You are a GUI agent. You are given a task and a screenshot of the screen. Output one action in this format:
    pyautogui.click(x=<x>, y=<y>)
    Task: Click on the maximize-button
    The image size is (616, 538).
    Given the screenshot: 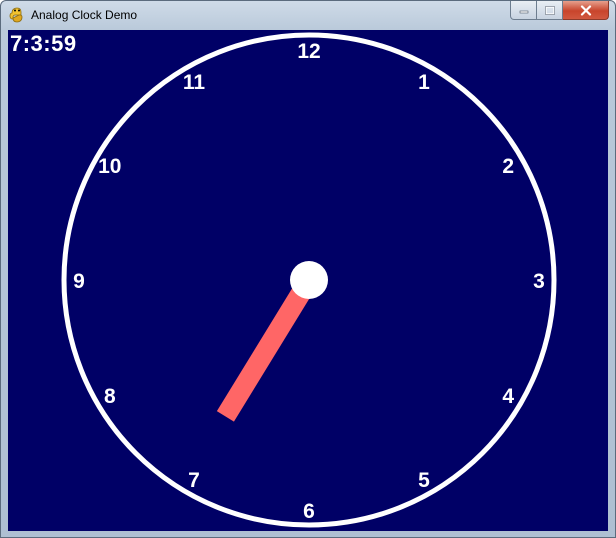 What is the action you would take?
    pyautogui.click(x=550, y=10)
    